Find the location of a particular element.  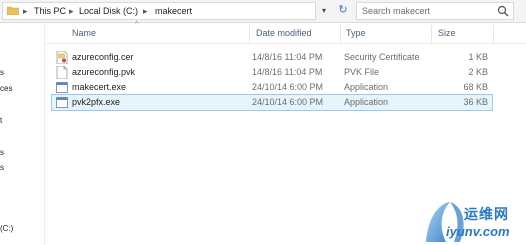

nav-item: t is located at coordinates (1, 121).